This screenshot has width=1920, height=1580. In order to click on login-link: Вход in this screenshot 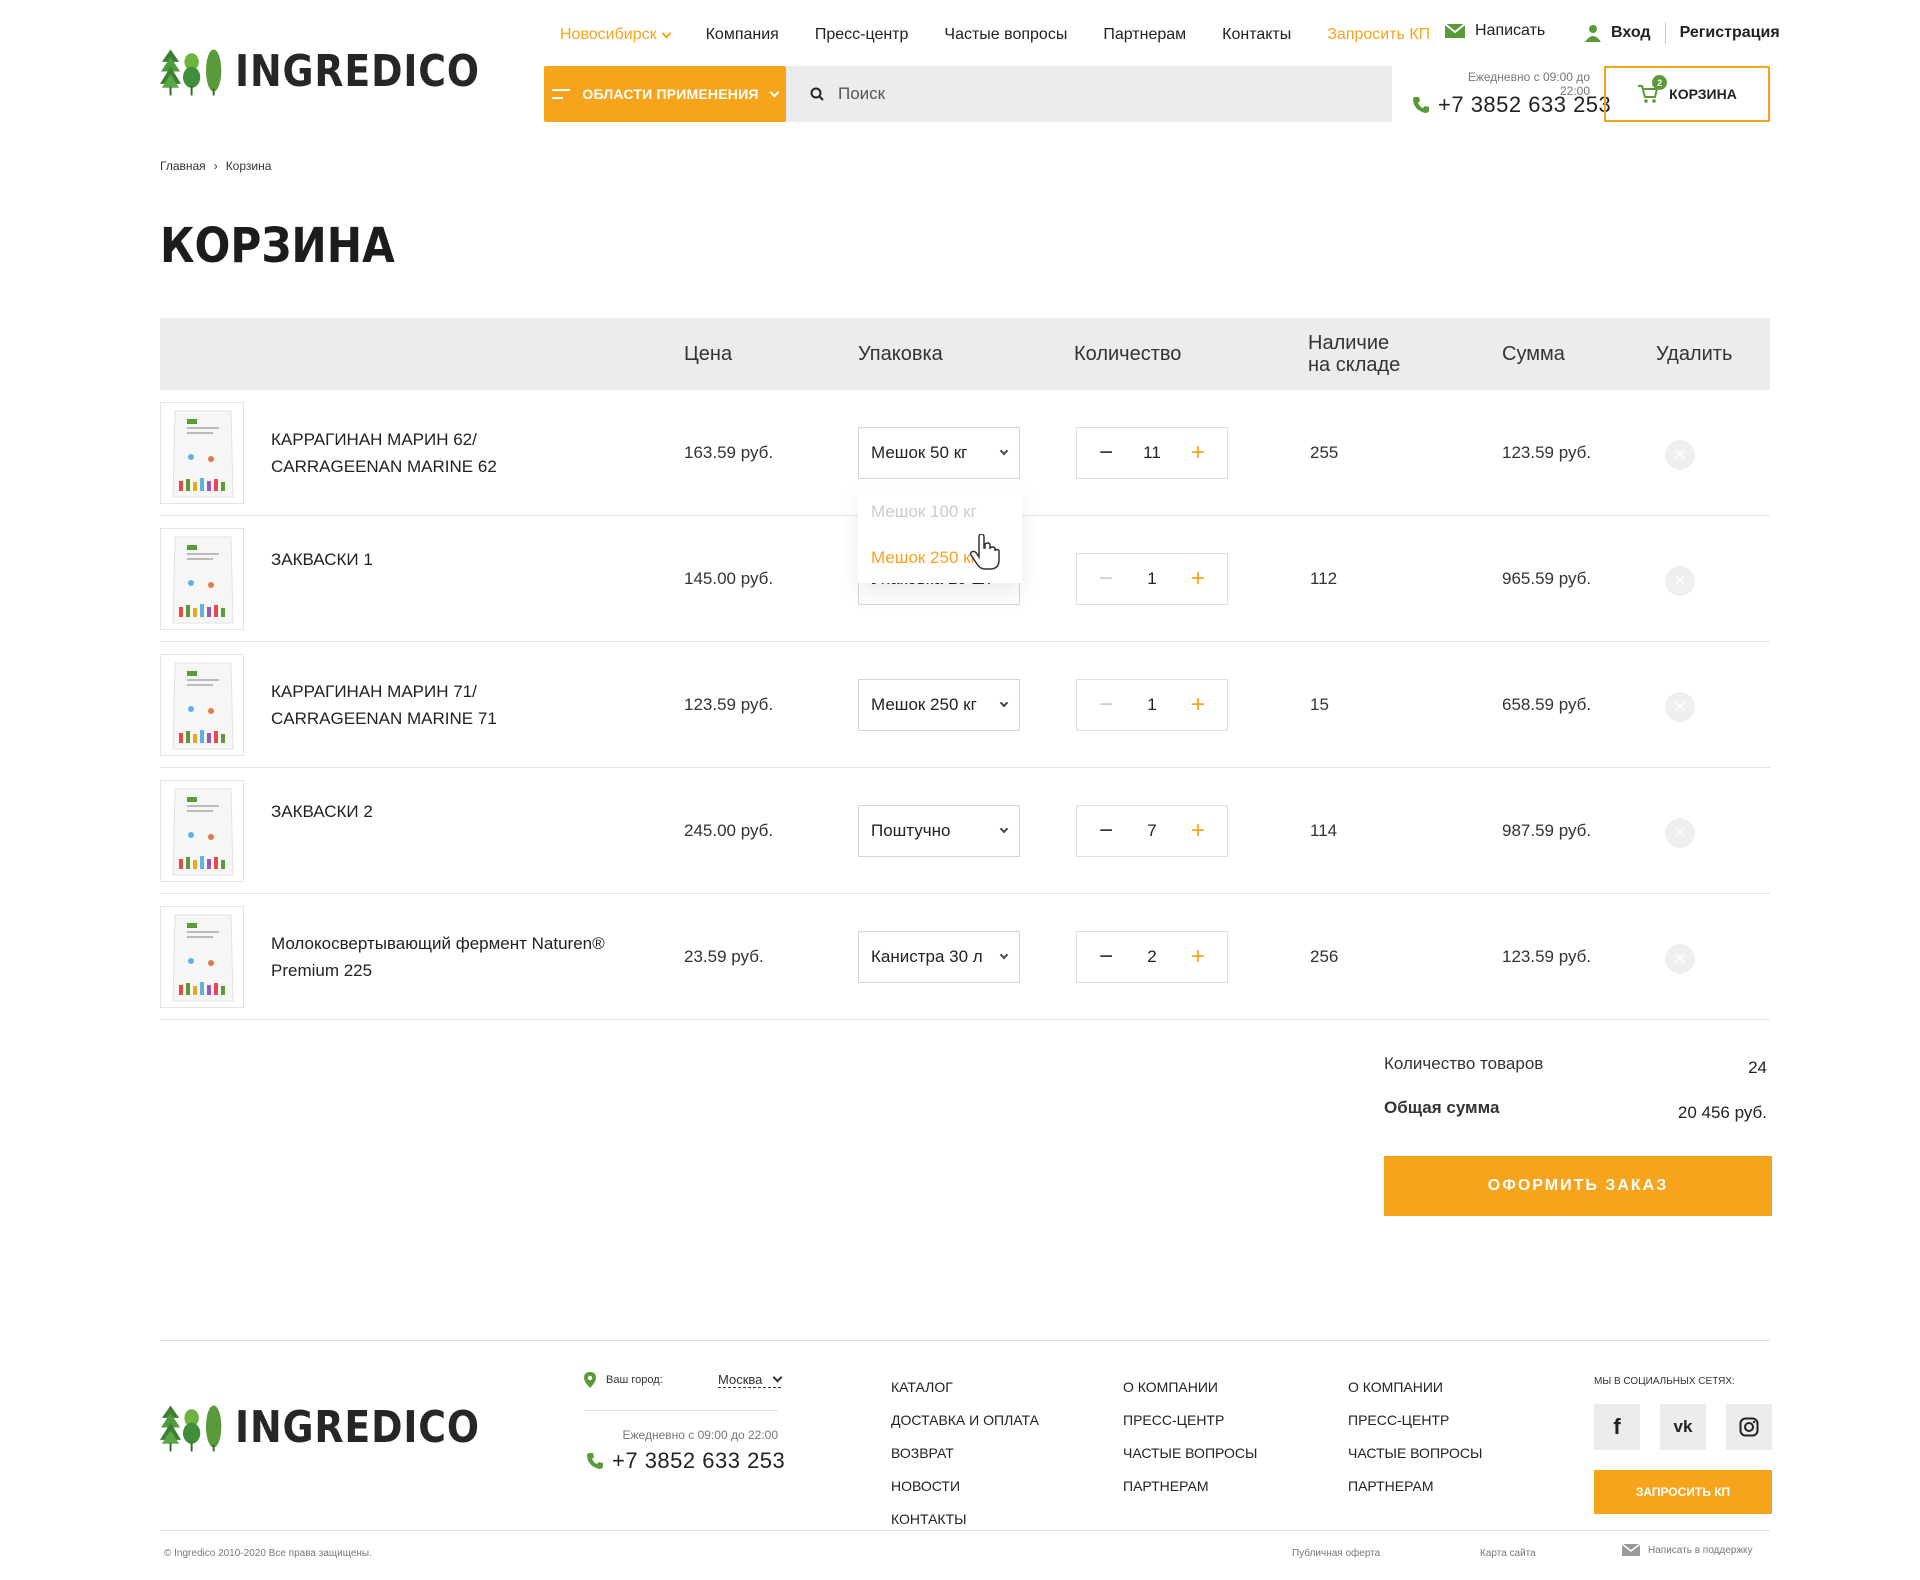, I will do `click(1631, 33)`.